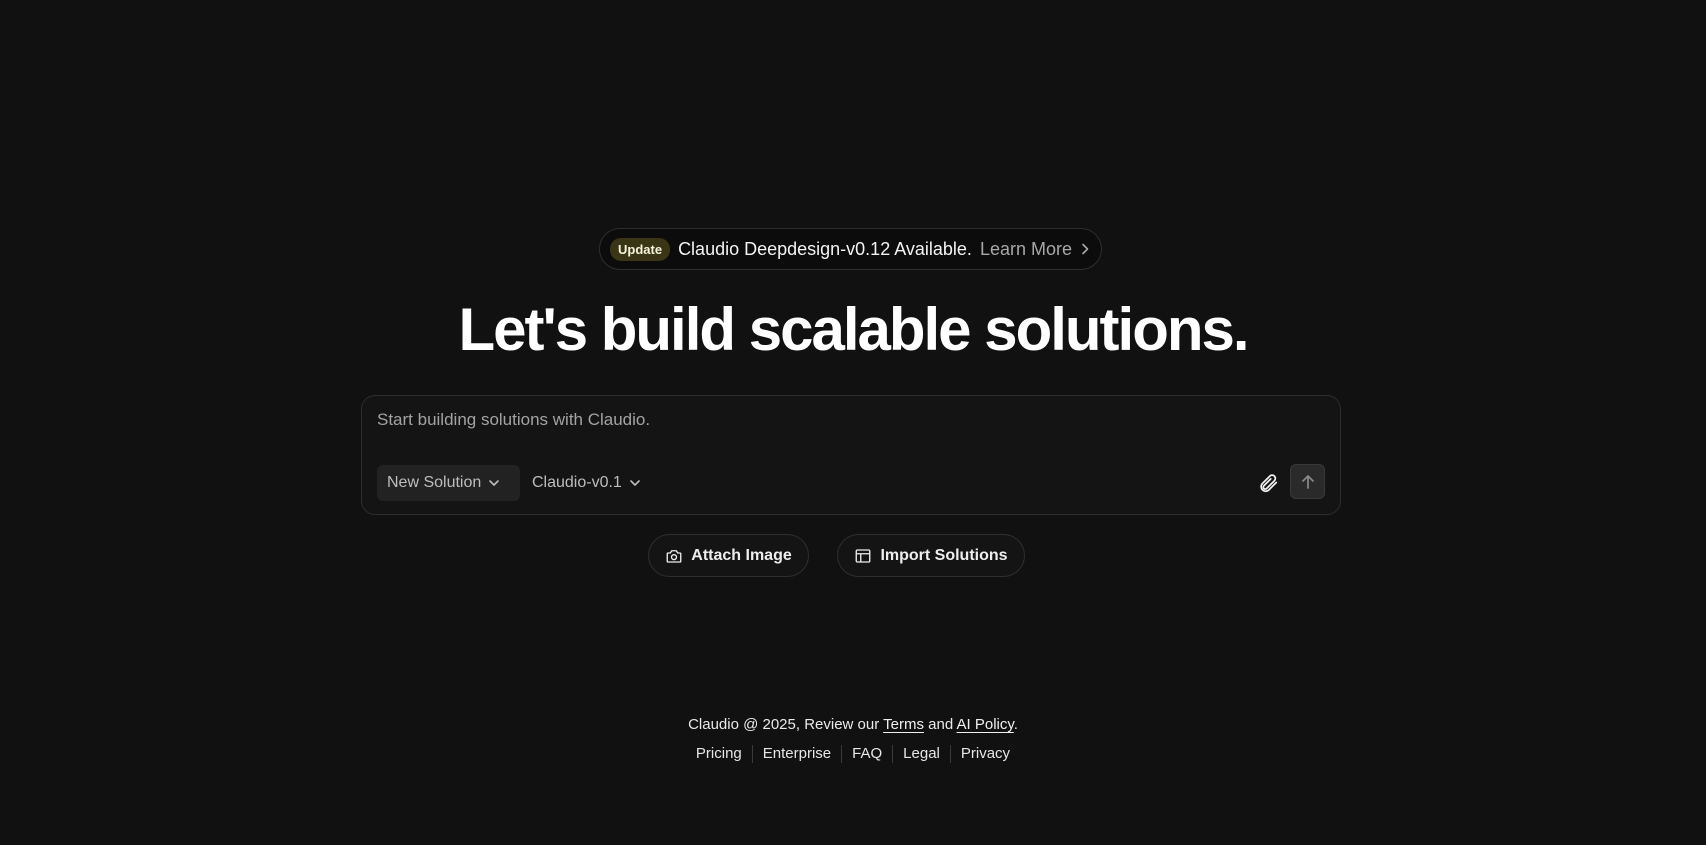 This screenshot has width=1706, height=845. What do you see at coordinates (944, 555) in the screenshot?
I see `import-solutions-label: Import Solutions` at bounding box center [944, 555].